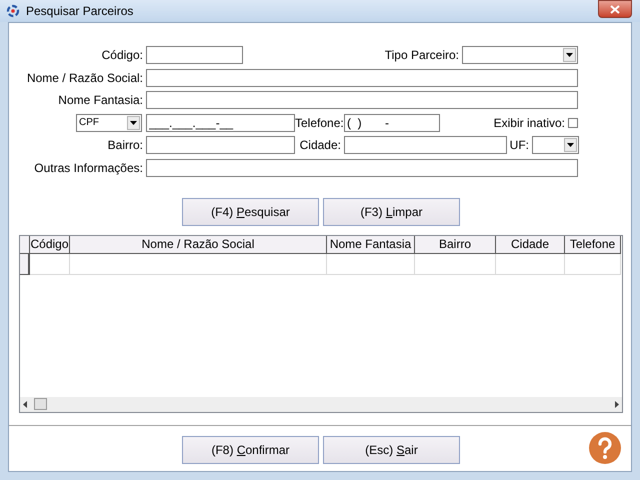 This screenshot has width=640, height=480. What do you see at coordinates (321, 404) in the screenshot?
I see `horizontal-scrollbar` at bounding box center [321, 404].